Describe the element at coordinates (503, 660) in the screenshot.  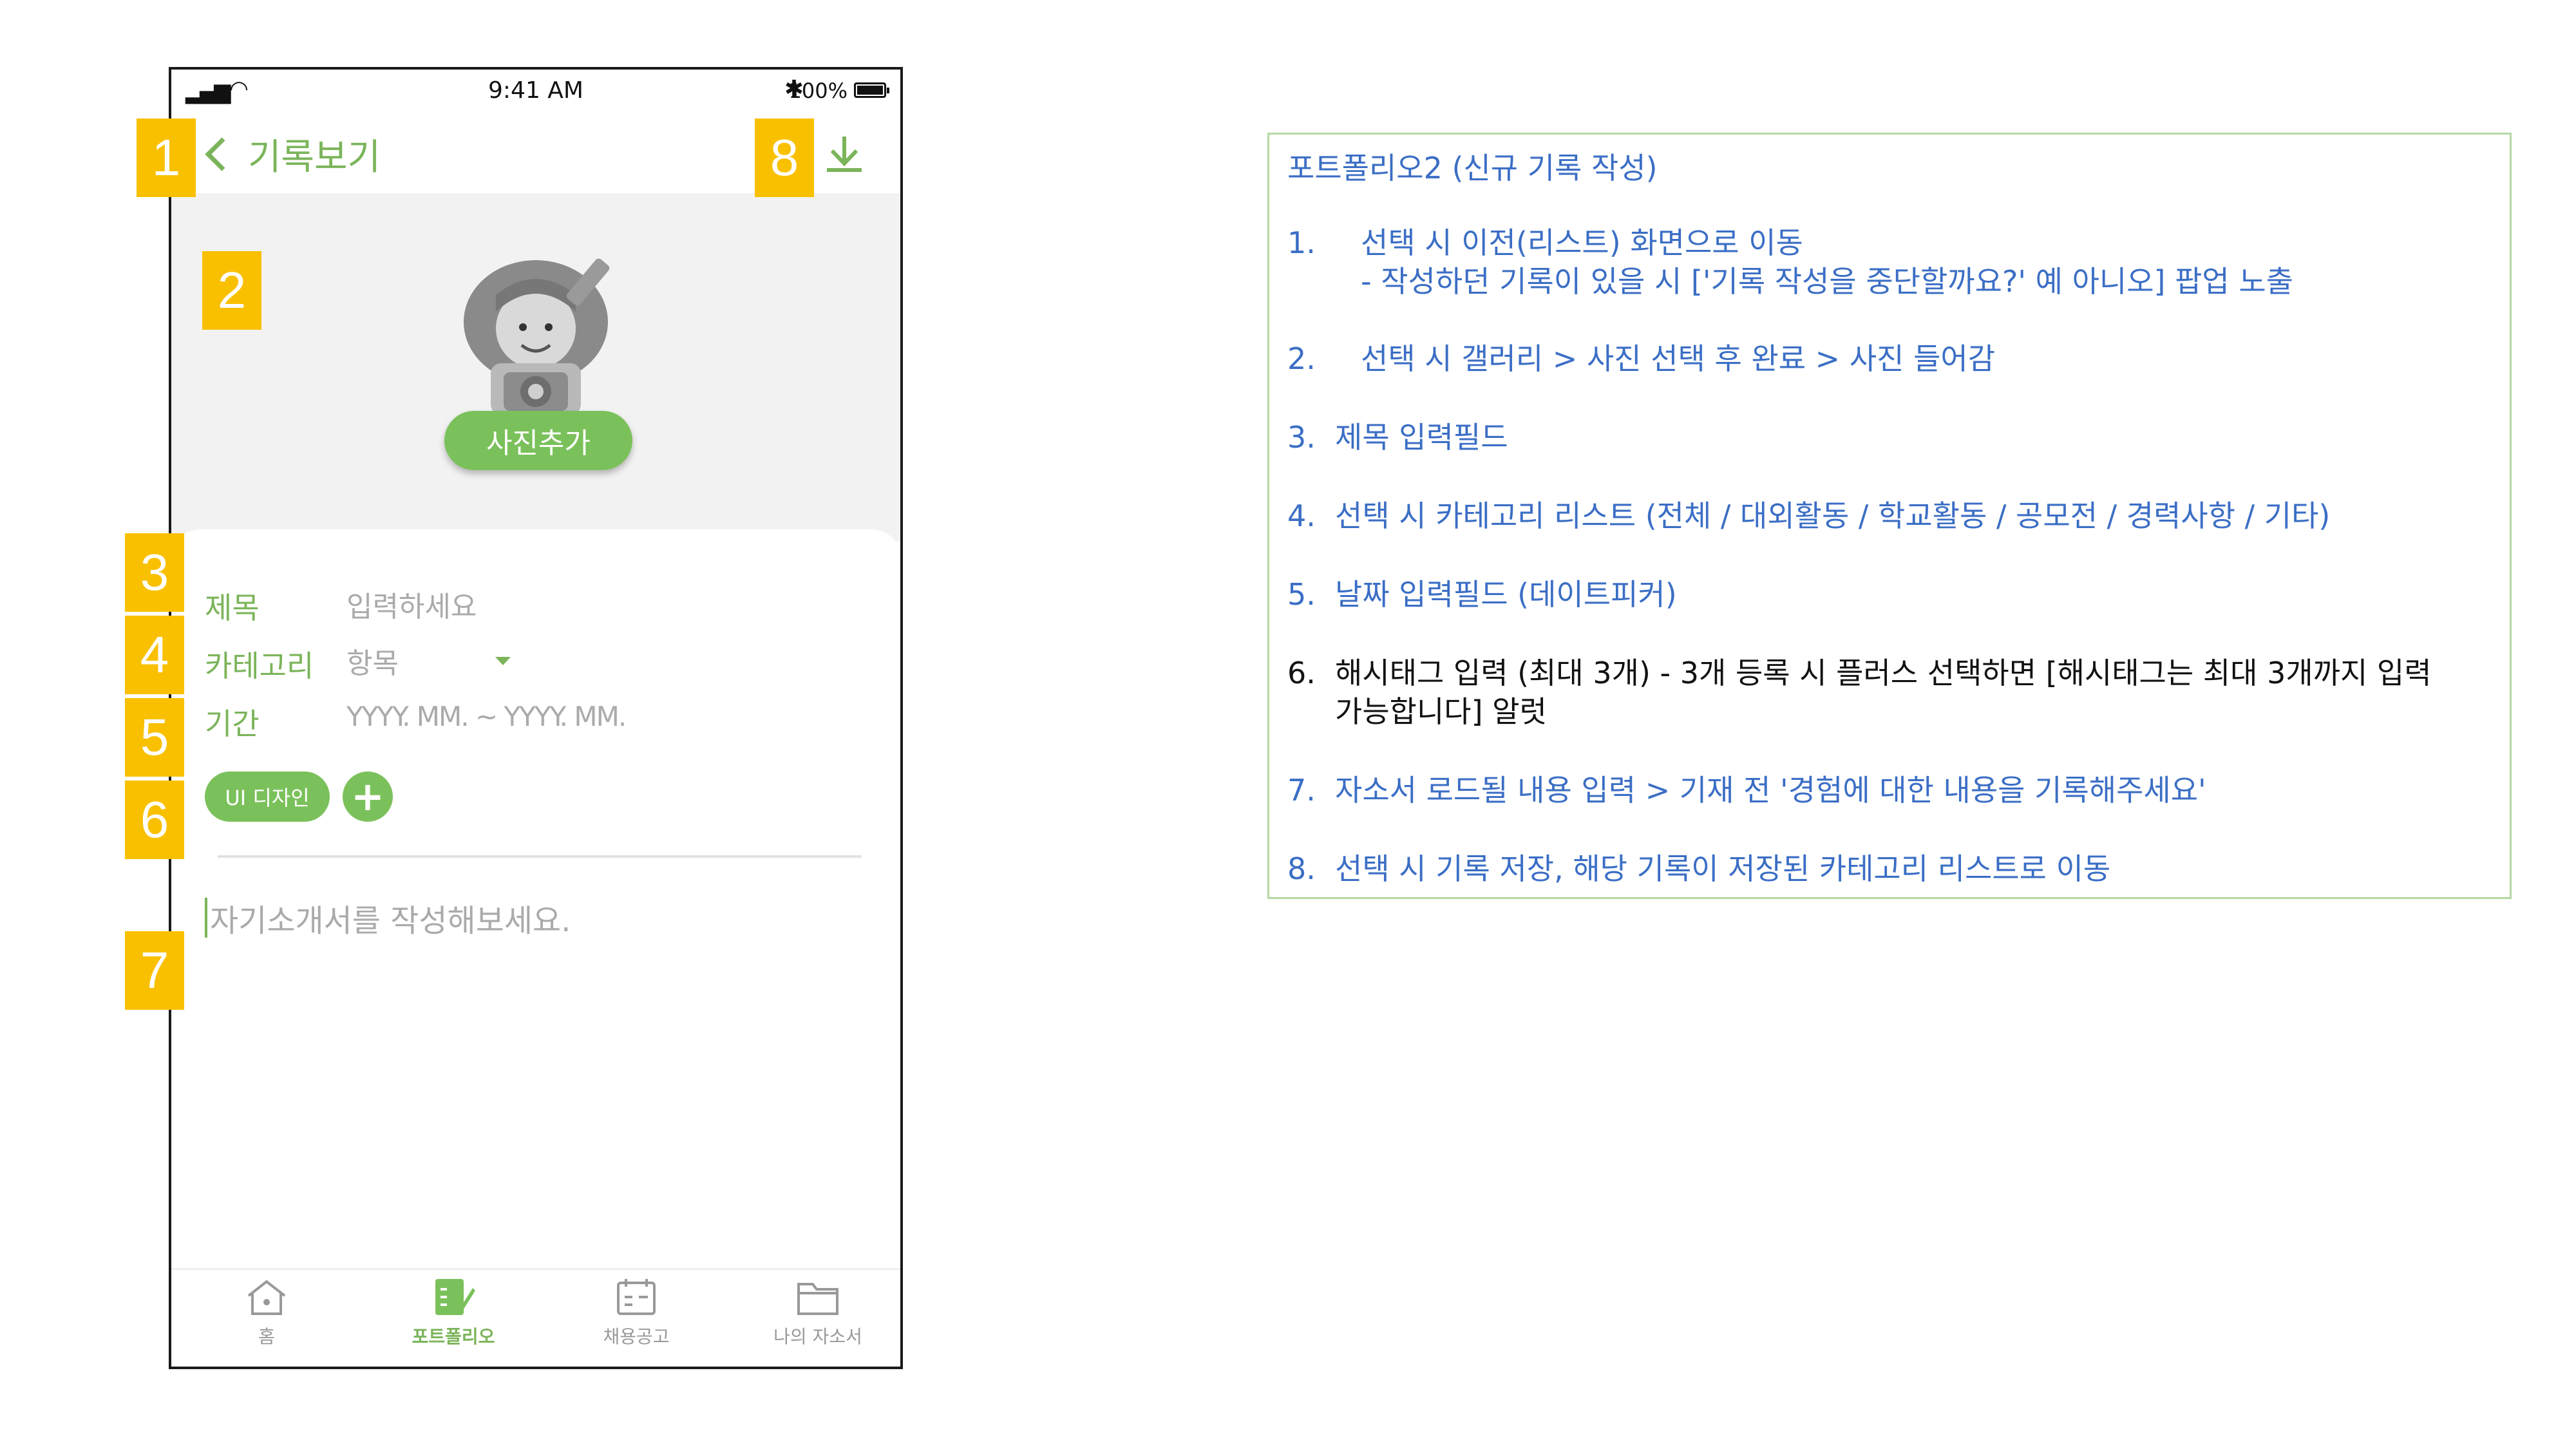
I see `caret-down-icon` at that location.